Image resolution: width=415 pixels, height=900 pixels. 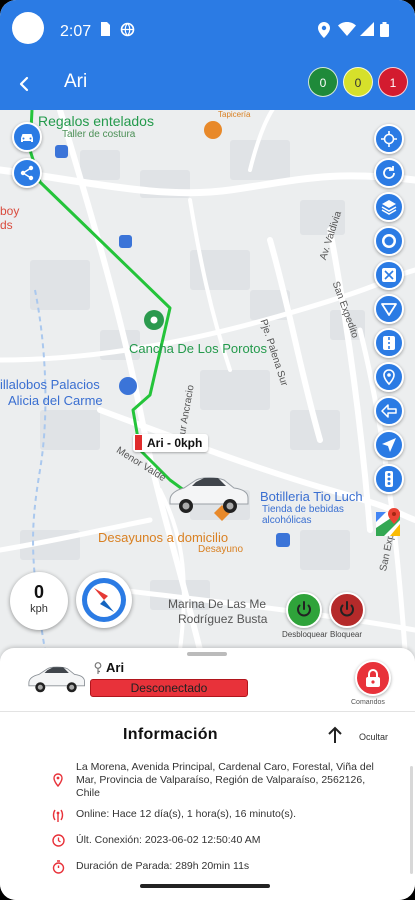 What do you see at coordinates (99, 134) in the screenshot?
I see `poi-taller: Taller de costura` at bounding box center [99, 134].